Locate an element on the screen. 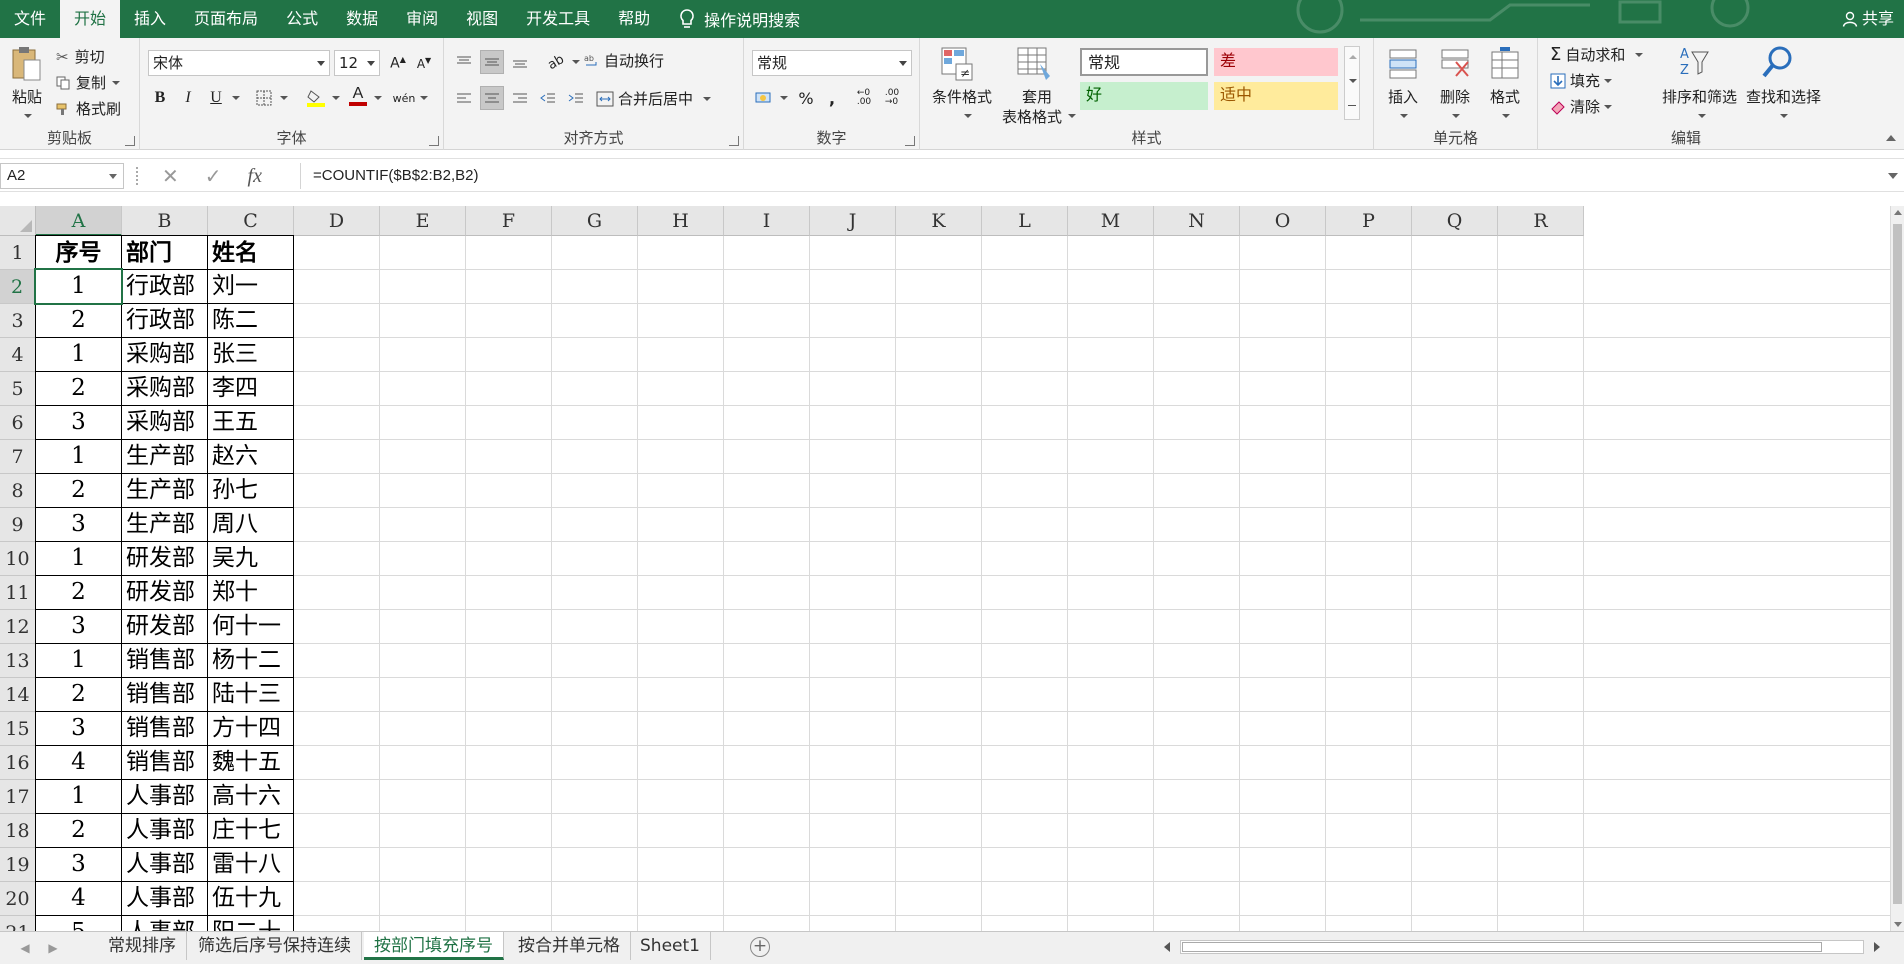  sort-filter-button: AZ is located at coordinates (1694, 64).